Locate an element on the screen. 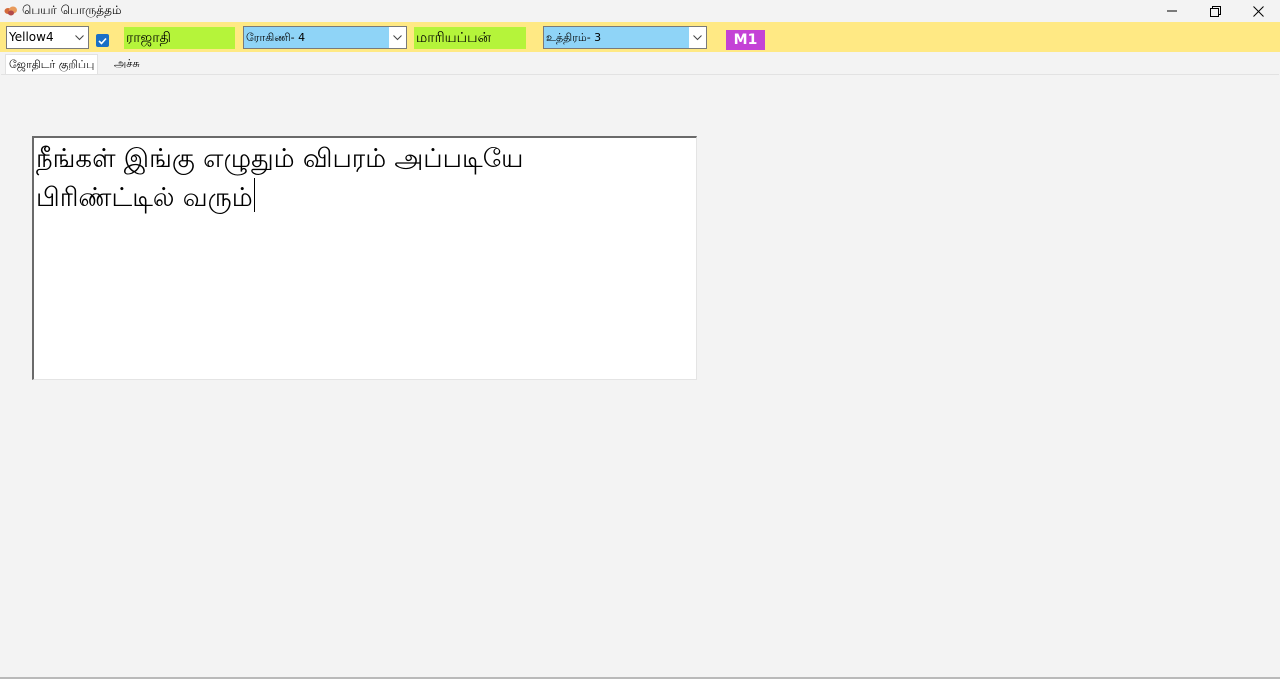  m1-button: M1 is located at coordinates (745, 40).